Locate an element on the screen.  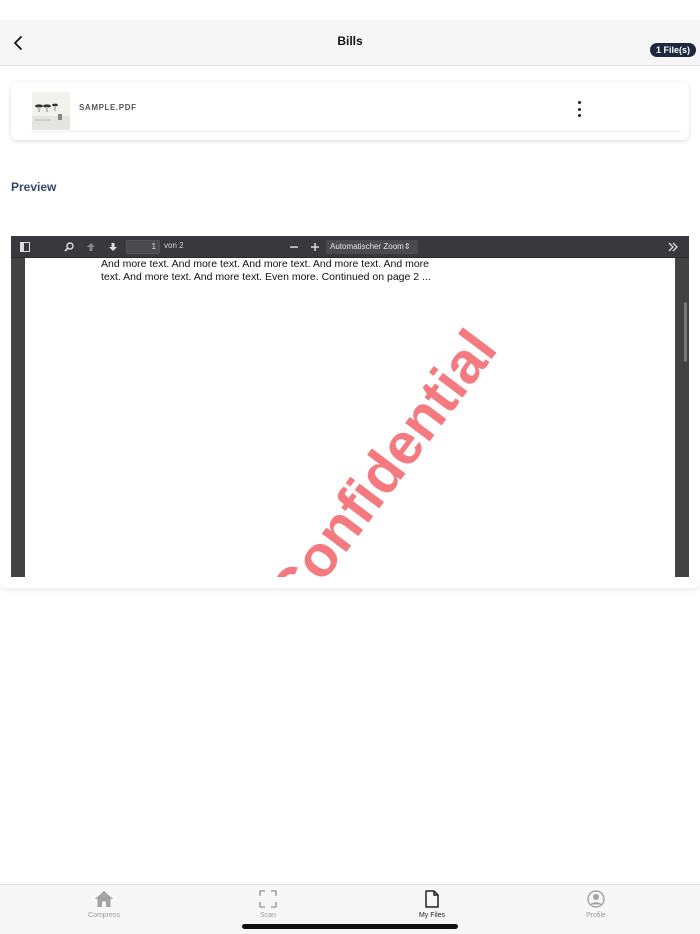
file-thumbnail is located at coordinates (51, 111).